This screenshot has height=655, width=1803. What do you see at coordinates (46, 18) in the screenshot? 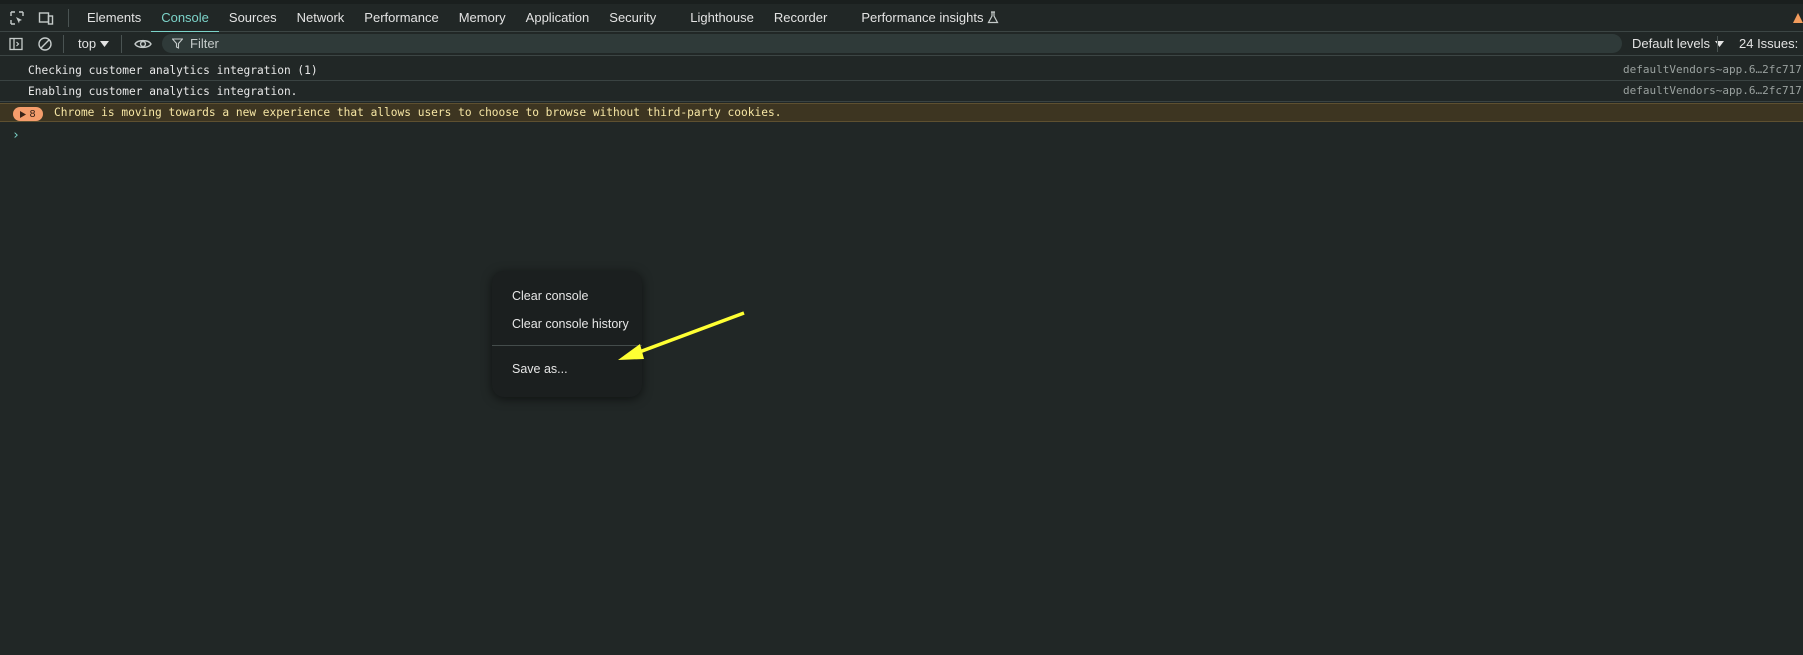
I see `device-toolbar-icon` at bounding box center [46, 18].